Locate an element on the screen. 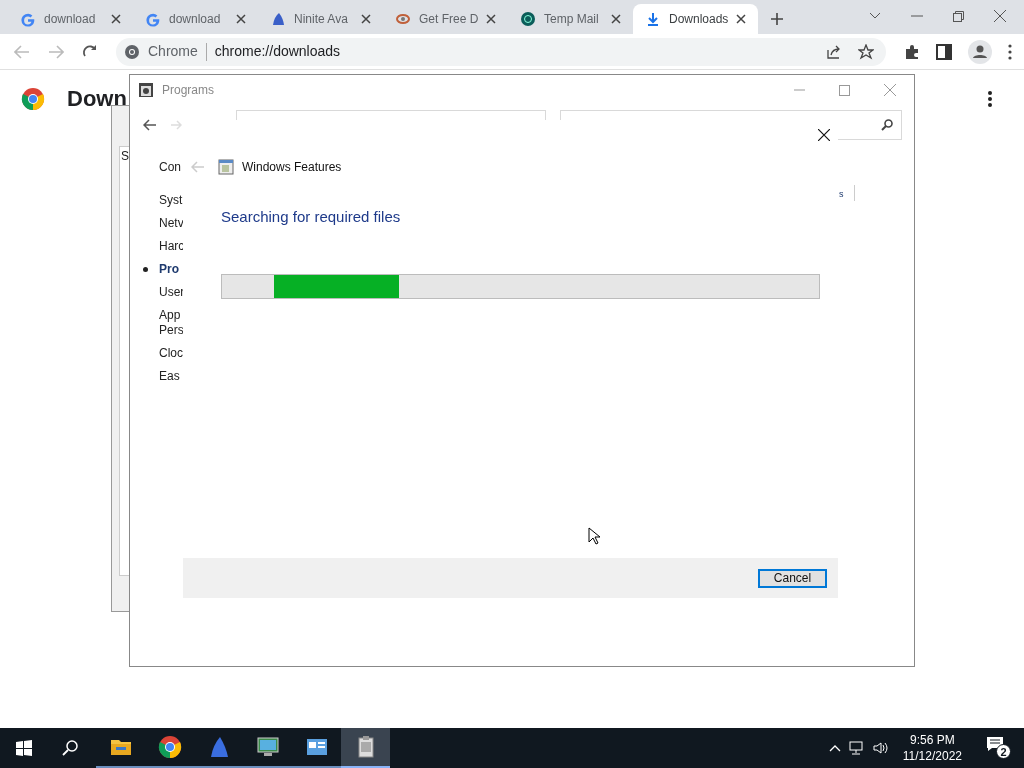  network-icon is located at coordinates (856, 748).